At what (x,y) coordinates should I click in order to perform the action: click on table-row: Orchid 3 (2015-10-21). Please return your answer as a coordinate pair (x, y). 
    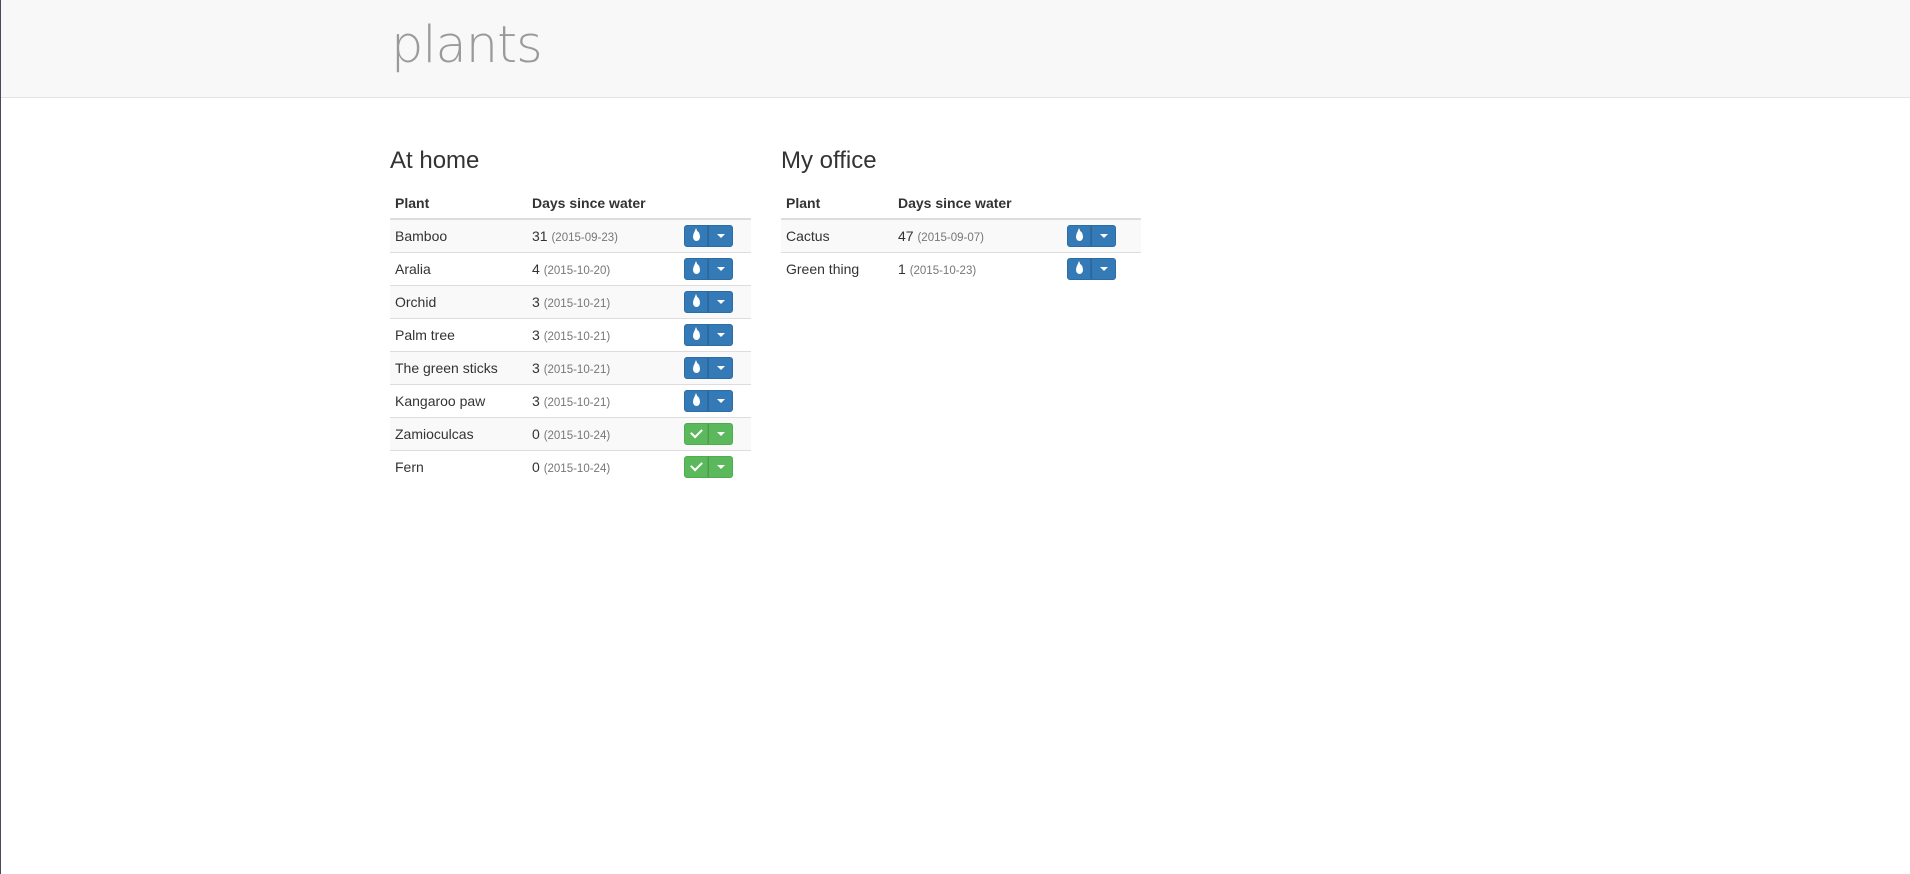
    Looking at the image, I should click on (570, 301).